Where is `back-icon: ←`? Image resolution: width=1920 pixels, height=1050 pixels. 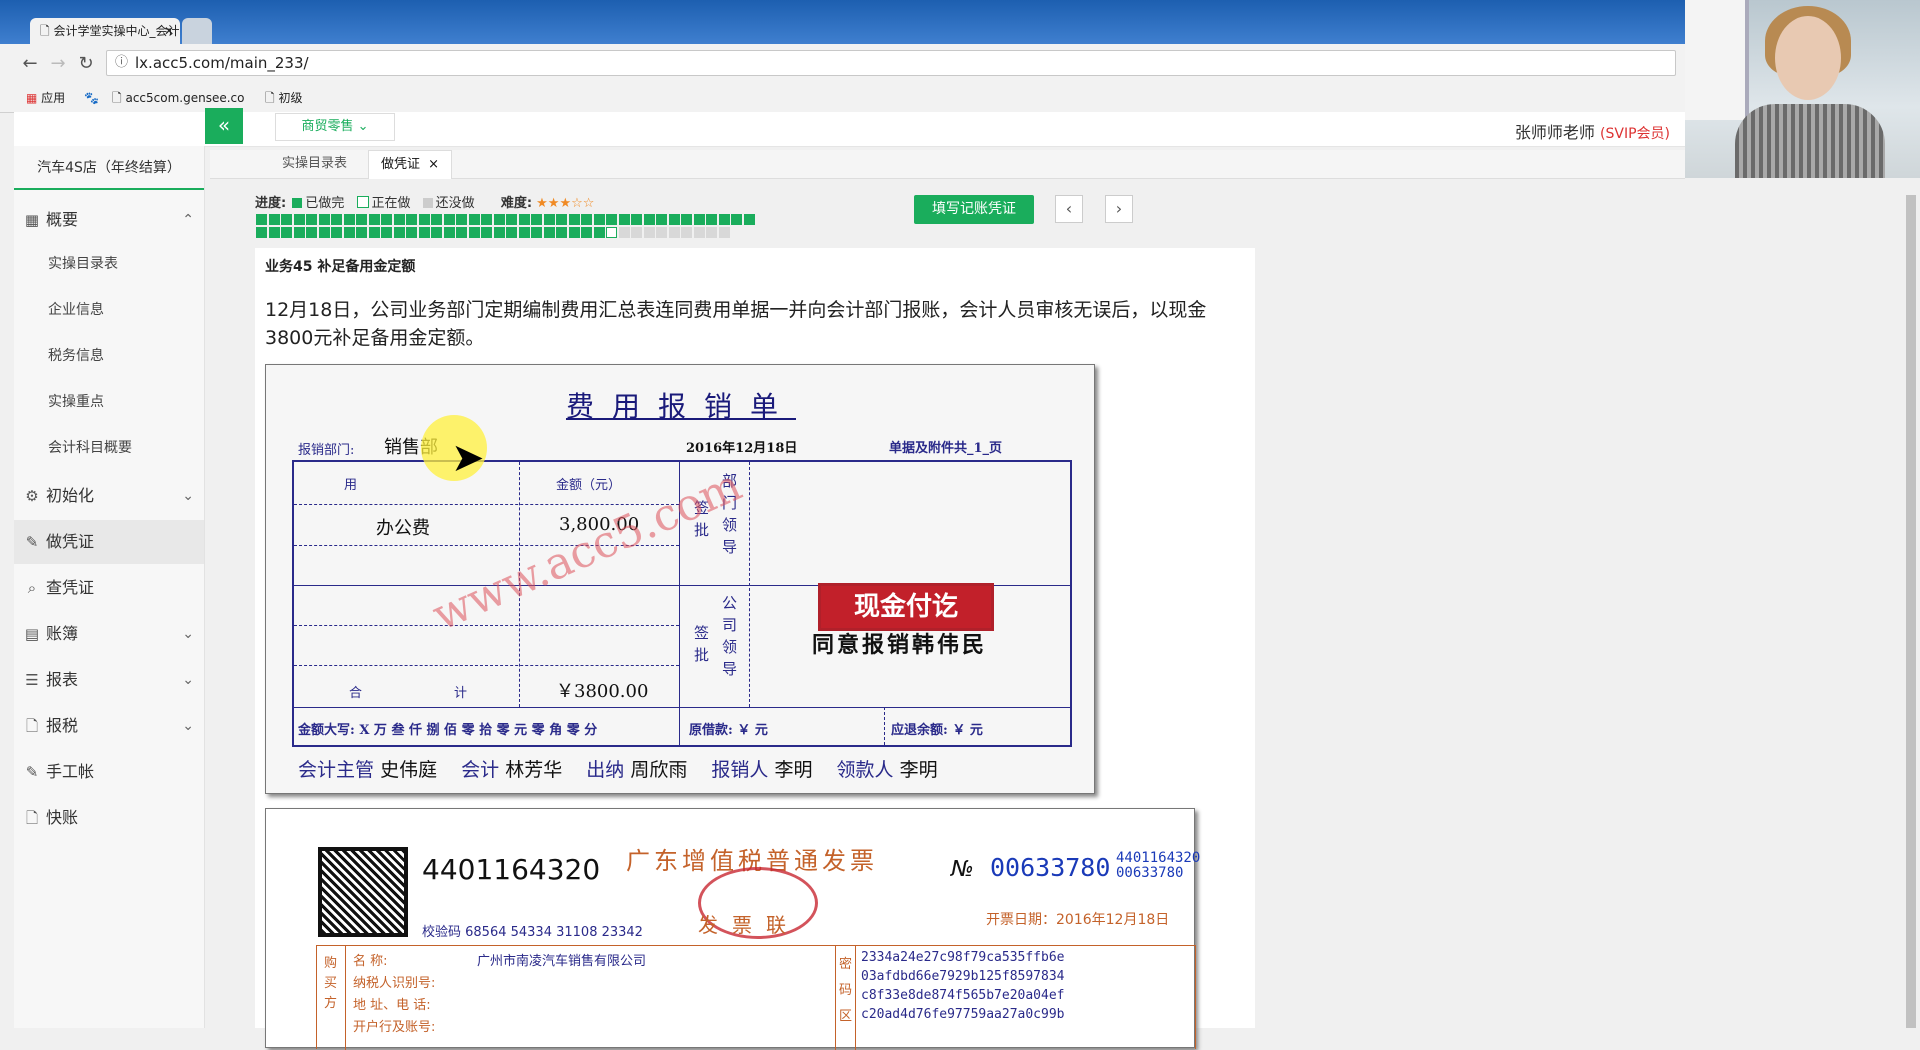
back-icon: ← is located at coordinates (30, 64).